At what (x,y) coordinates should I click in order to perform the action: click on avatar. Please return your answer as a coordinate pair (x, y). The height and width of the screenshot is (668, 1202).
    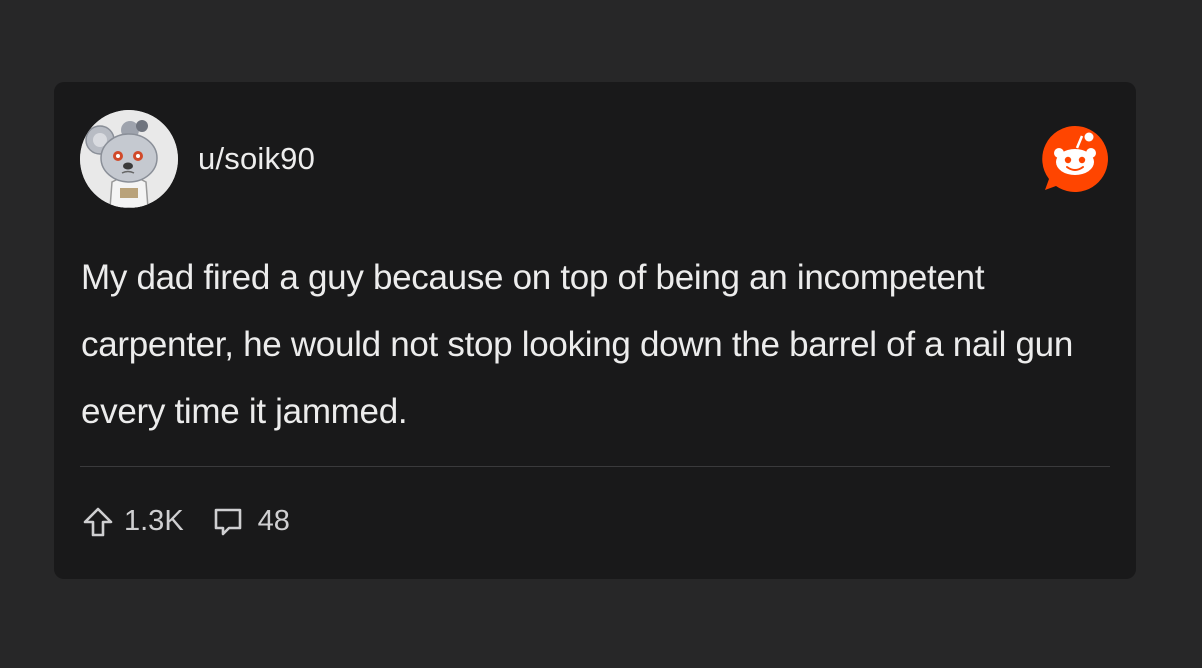
    Looking at the image, I should click on (129, 159).